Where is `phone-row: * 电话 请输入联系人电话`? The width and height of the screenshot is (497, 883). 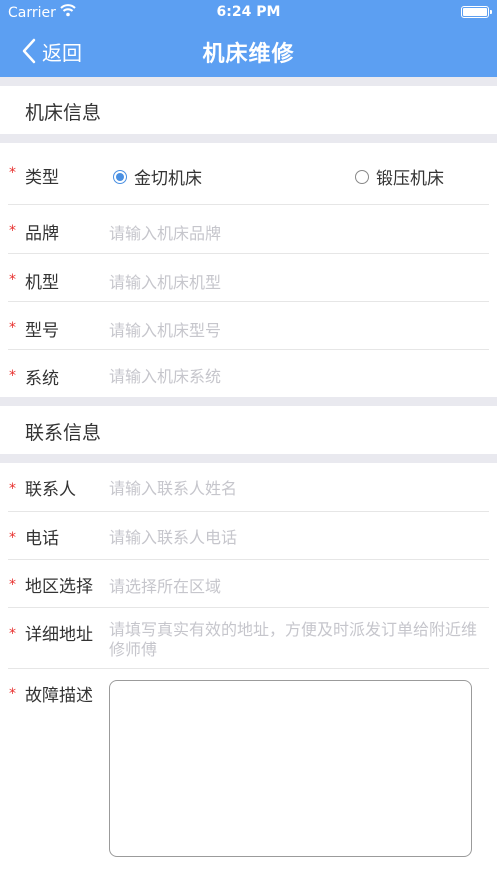
phone-row: * 电话 请输入联系人电话 is located at coordinates (248, 535).